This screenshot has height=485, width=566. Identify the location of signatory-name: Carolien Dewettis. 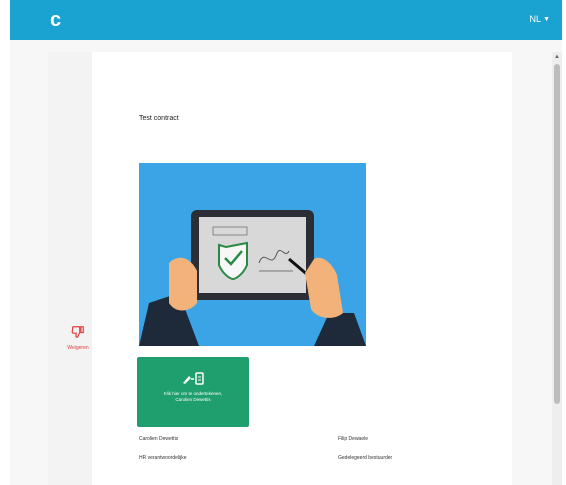
(159, 439).